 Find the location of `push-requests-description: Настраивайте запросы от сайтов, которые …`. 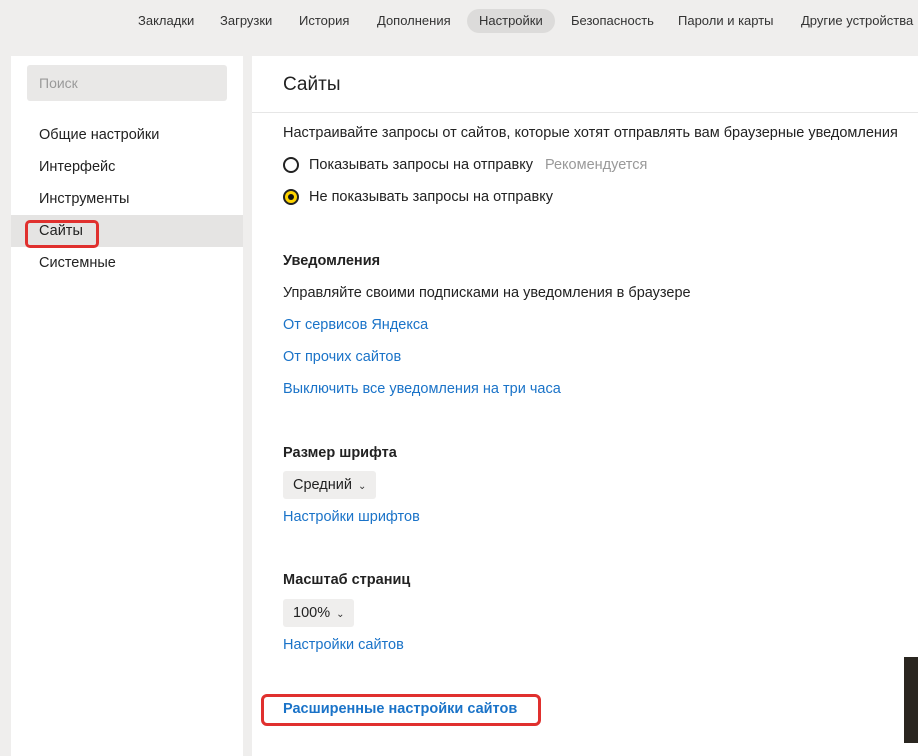

push-requests-description: Настраивайте запросы от сайтов, которые … is located at coordinates (590, 133).